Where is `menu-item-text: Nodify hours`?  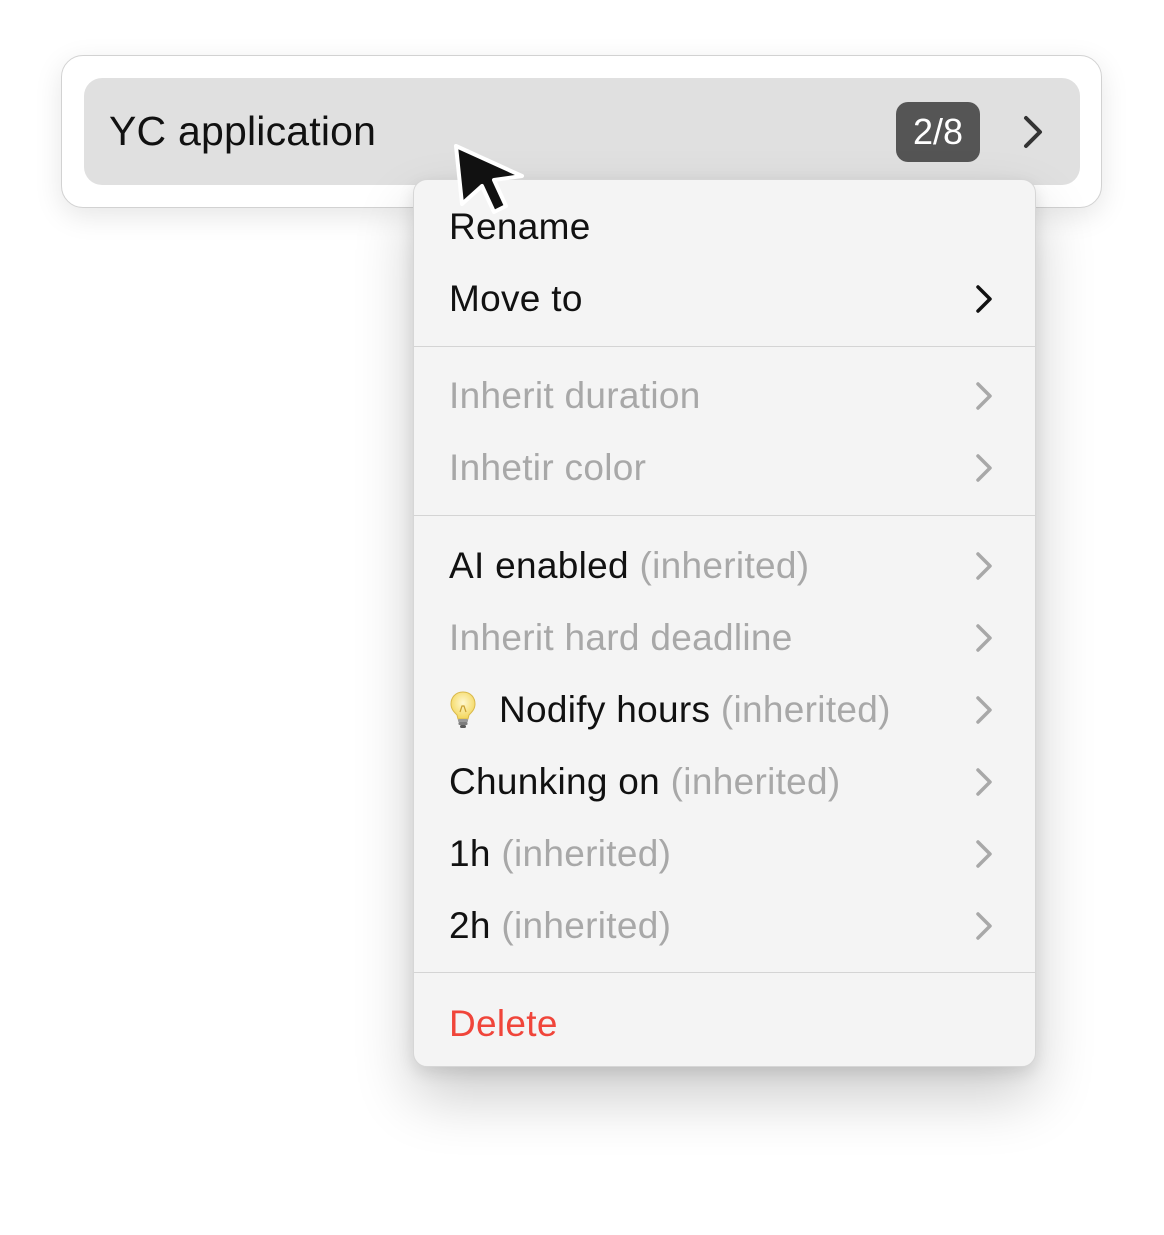
menu-item-text: Nodify hours is located at coordinates (605, 709).